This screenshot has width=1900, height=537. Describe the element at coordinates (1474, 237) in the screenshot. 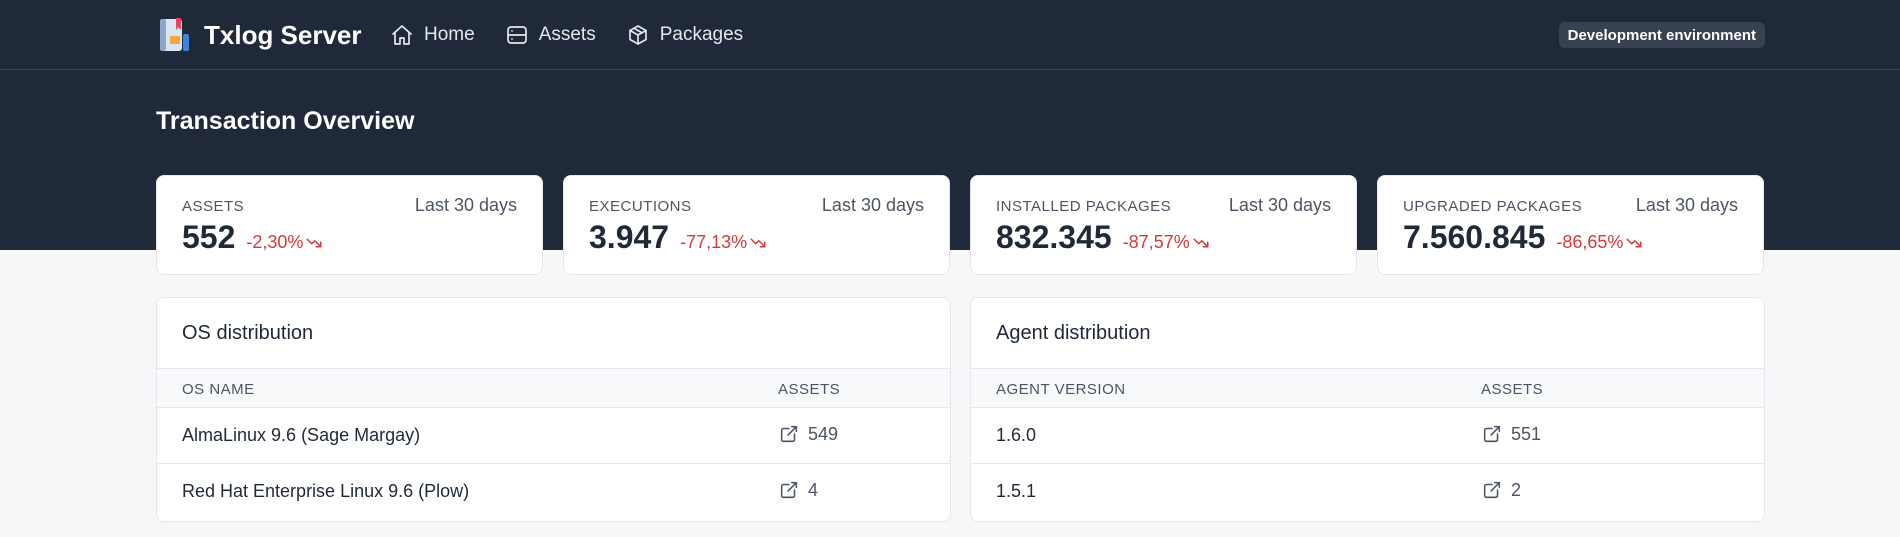

I see `stat-value: 7.560.845` at that location.